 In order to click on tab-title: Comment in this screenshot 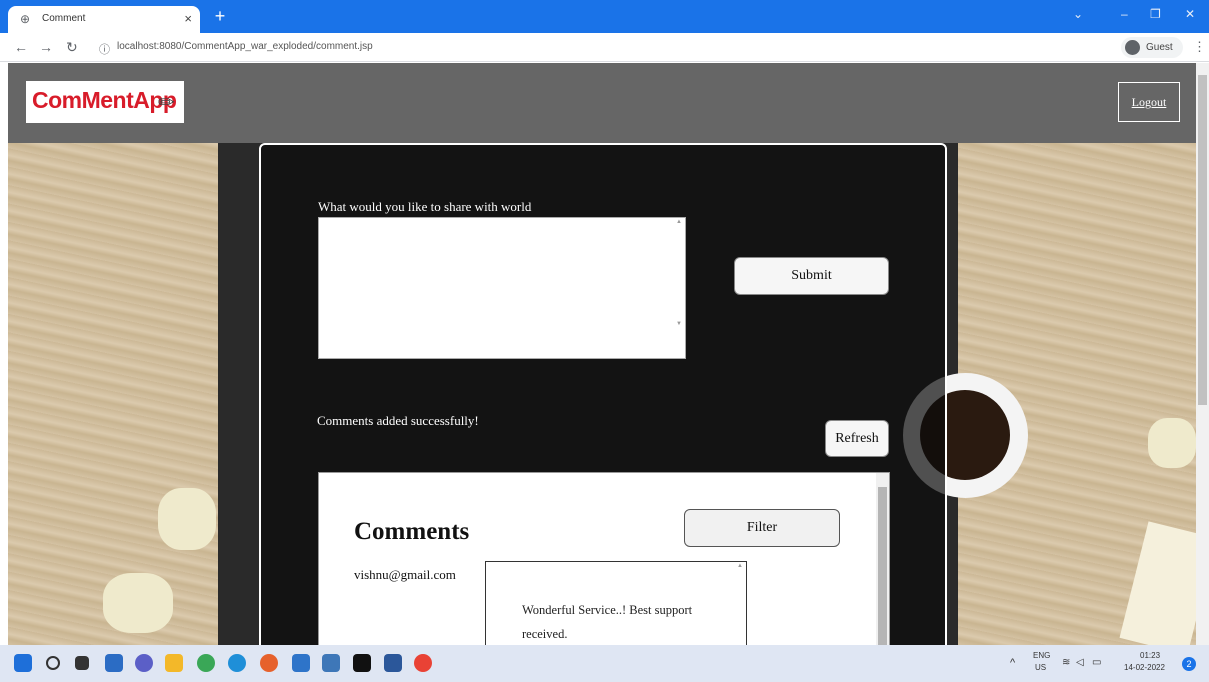, I will do `click(64, 18)`.